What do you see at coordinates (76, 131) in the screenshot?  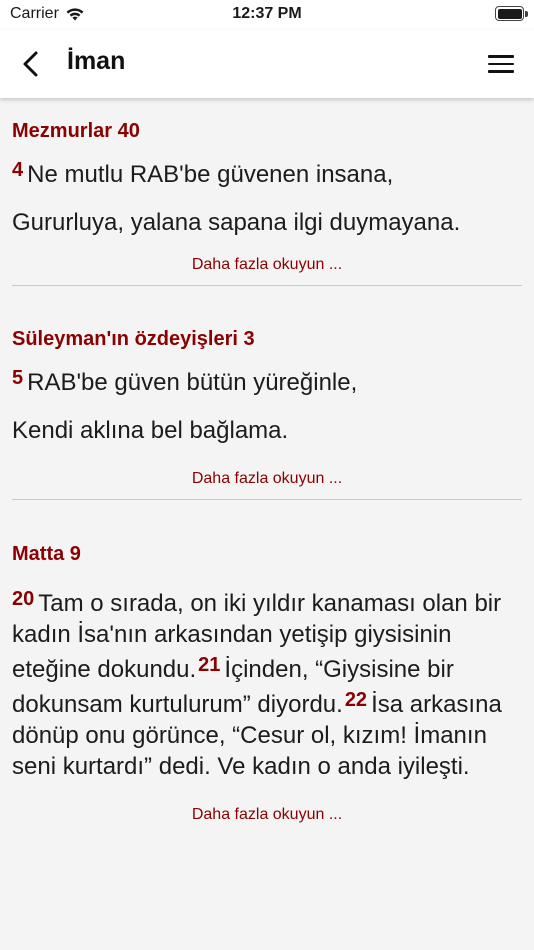 I see `verse-reference: Mezmurlar 40` at bounding box center [76, 131].